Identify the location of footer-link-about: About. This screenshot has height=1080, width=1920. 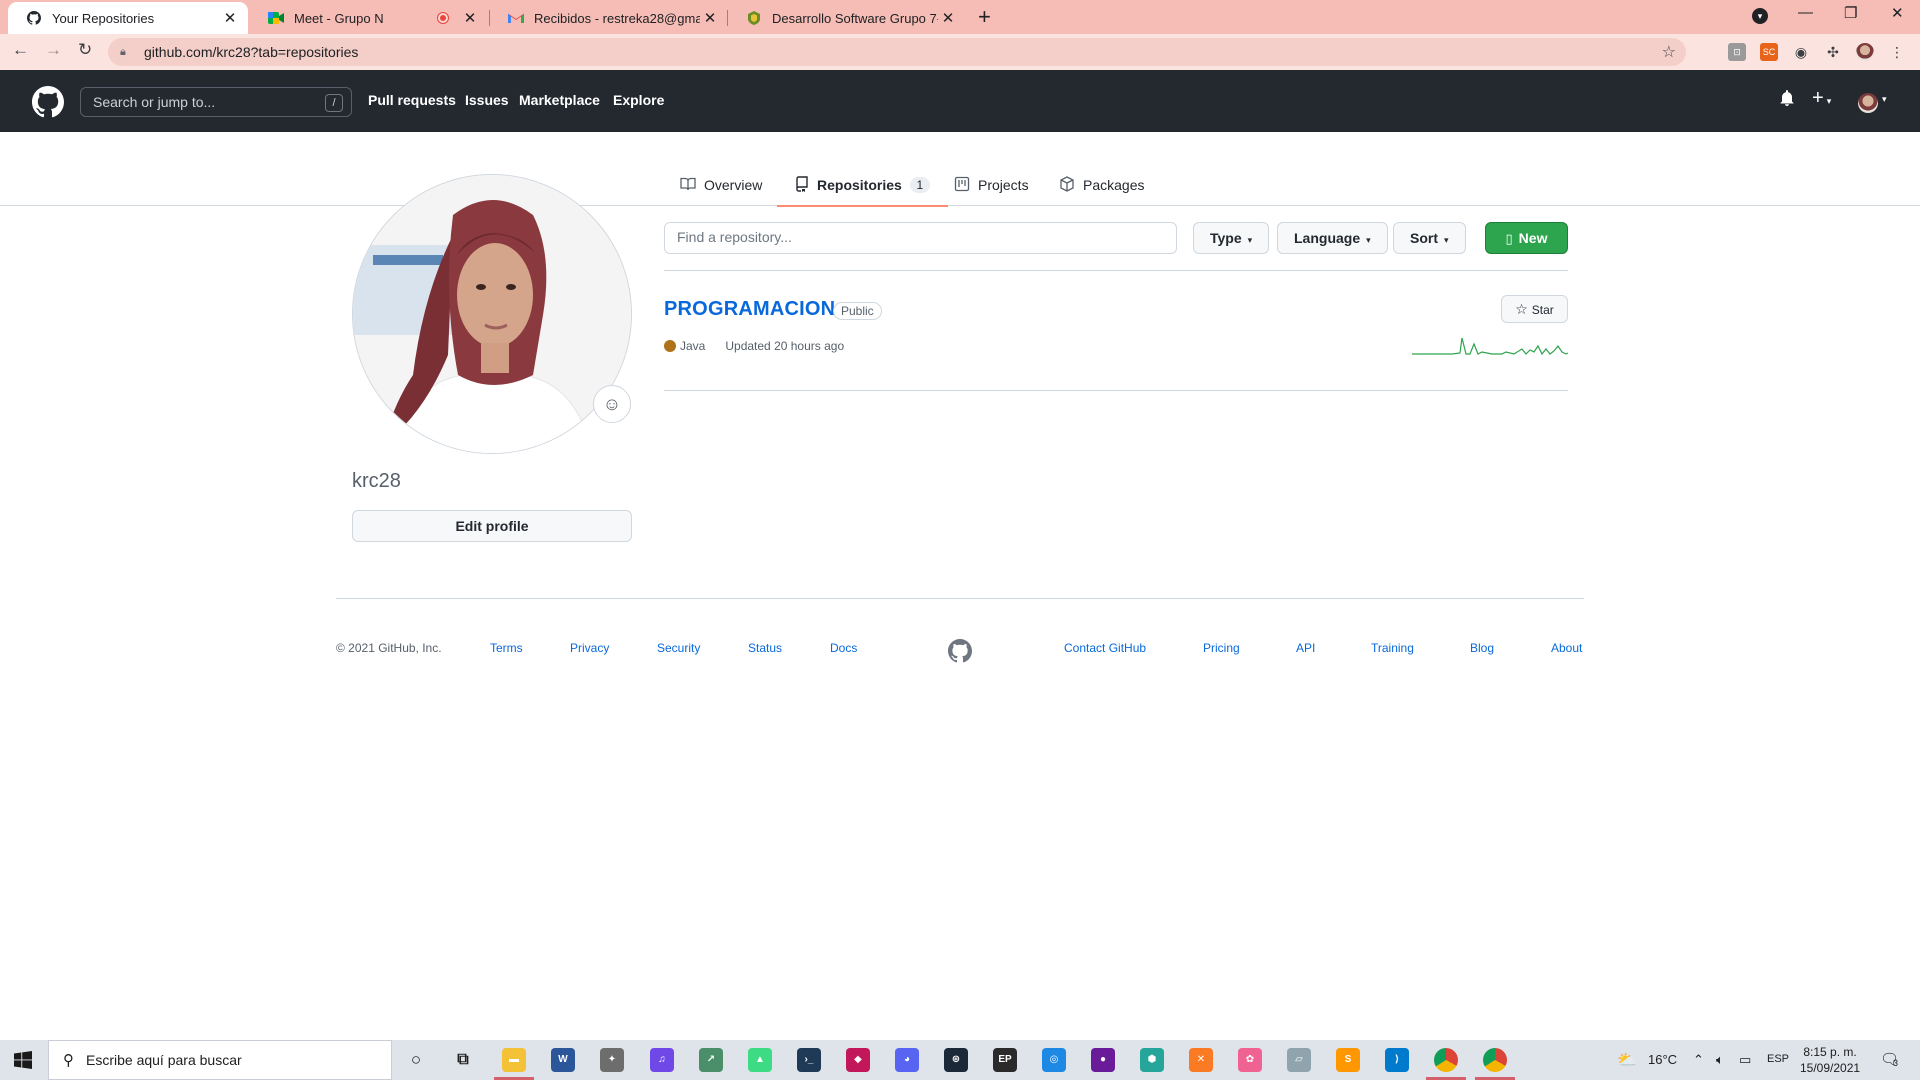
(1566, 648).